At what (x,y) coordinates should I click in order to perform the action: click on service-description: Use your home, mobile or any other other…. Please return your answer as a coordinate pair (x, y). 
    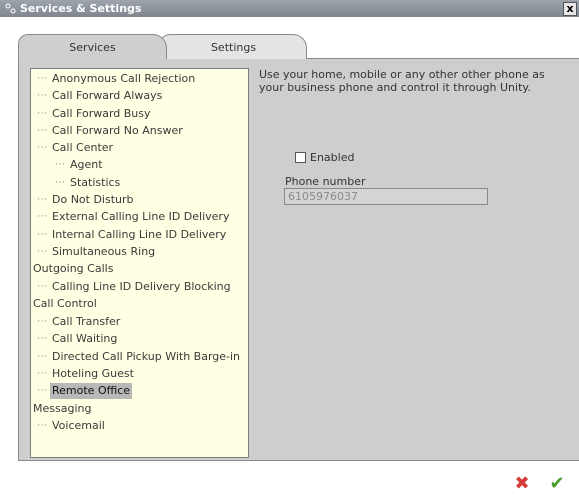
    Looking at the image, I should click on (402, 81).